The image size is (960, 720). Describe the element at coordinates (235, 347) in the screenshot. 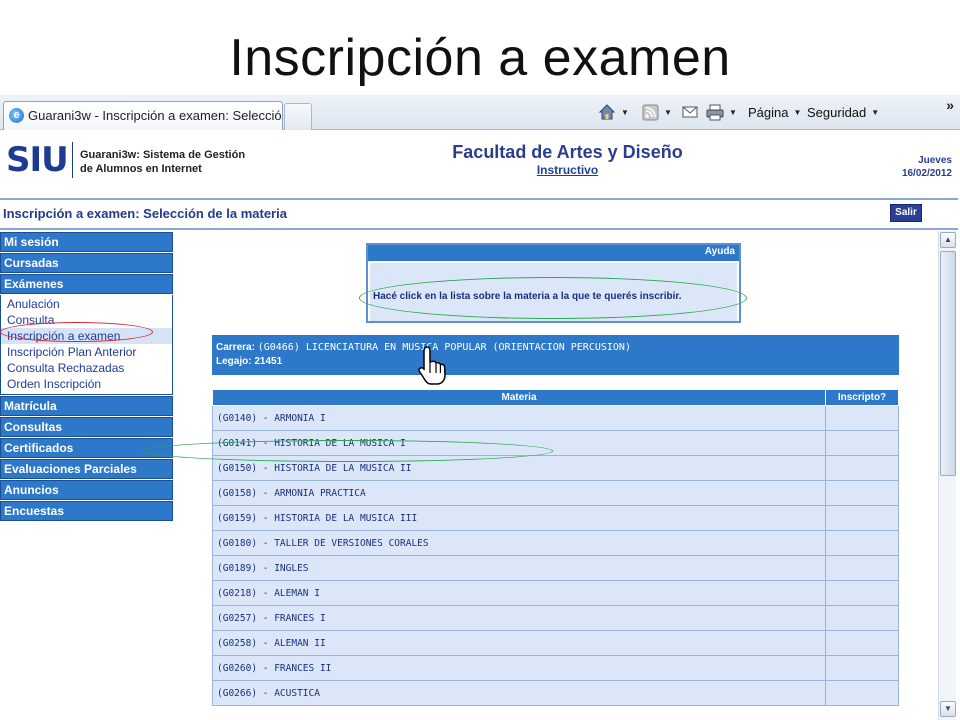

I see `career-label: Carrera:` at that location.